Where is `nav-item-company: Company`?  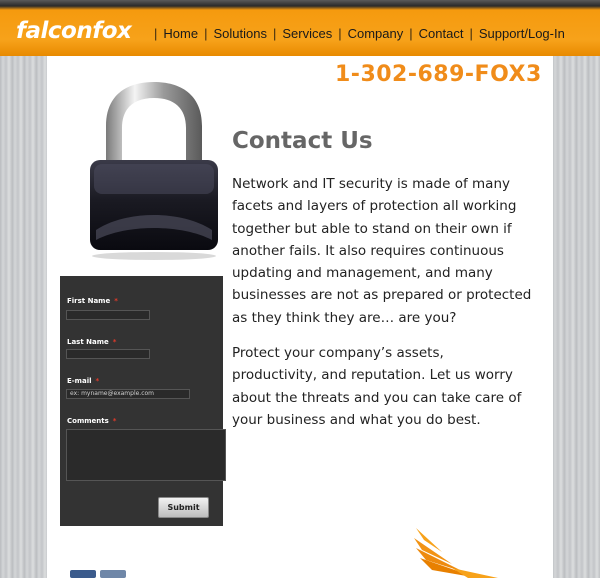 nav-item-company: Company is located at coordinates (376, 33).